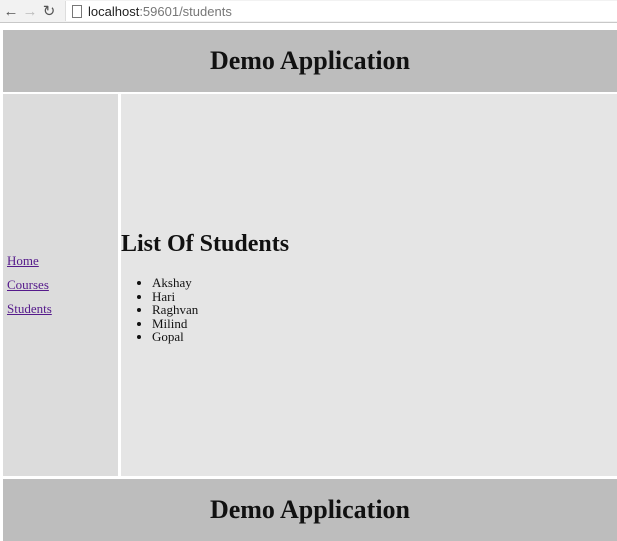  I want to click on student-item: Akshay, so click(175, 283).